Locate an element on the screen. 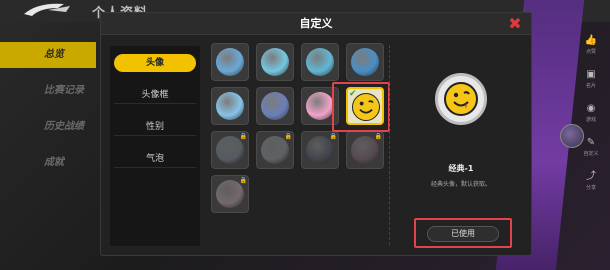 The height and width of the screenshot is (270, 610). avatar-locked-4-icon is located at coordinates (365, 150).